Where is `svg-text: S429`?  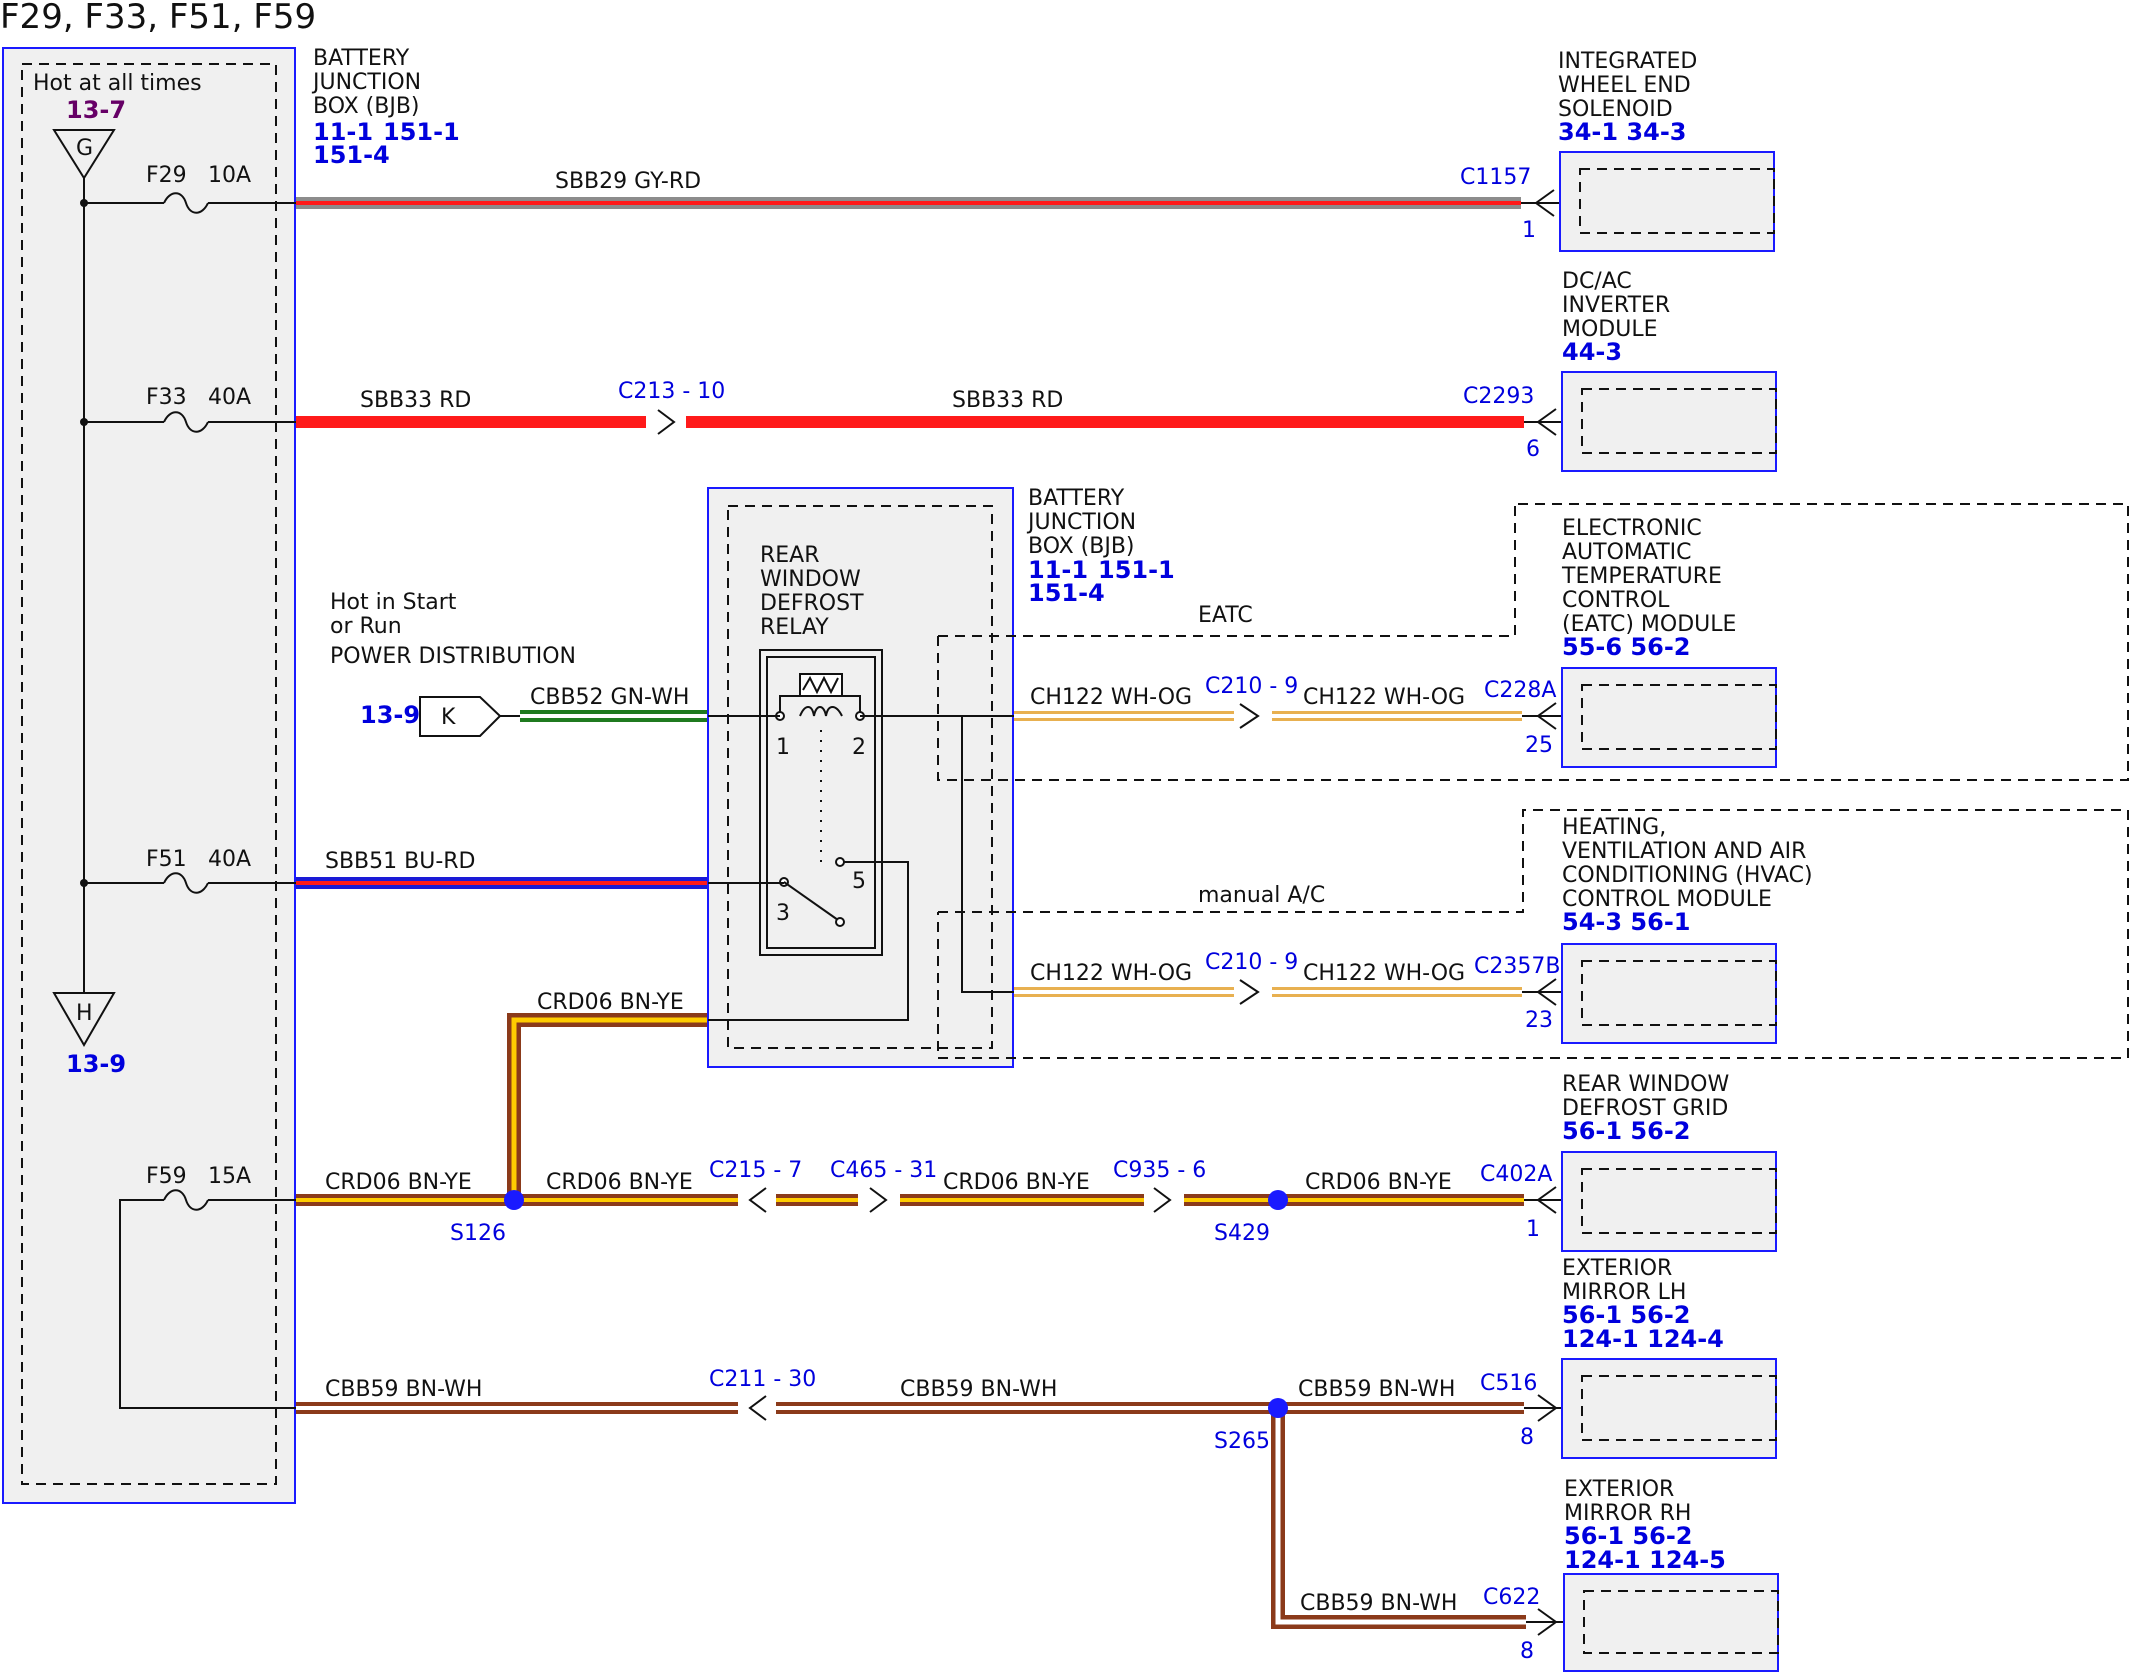
svg-text: S429 is located at coordinates (1242, 1233).